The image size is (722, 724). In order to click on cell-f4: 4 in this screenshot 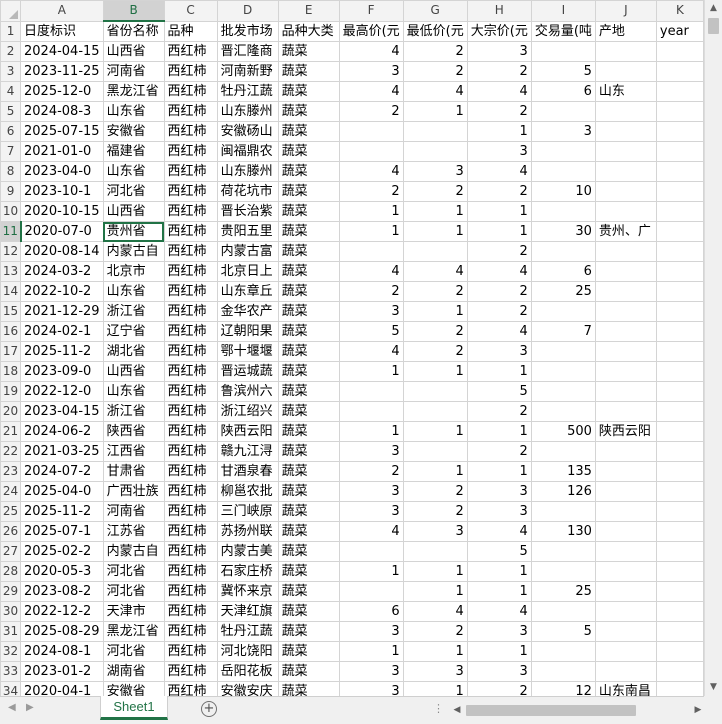, I will do `click(371, 91)`.